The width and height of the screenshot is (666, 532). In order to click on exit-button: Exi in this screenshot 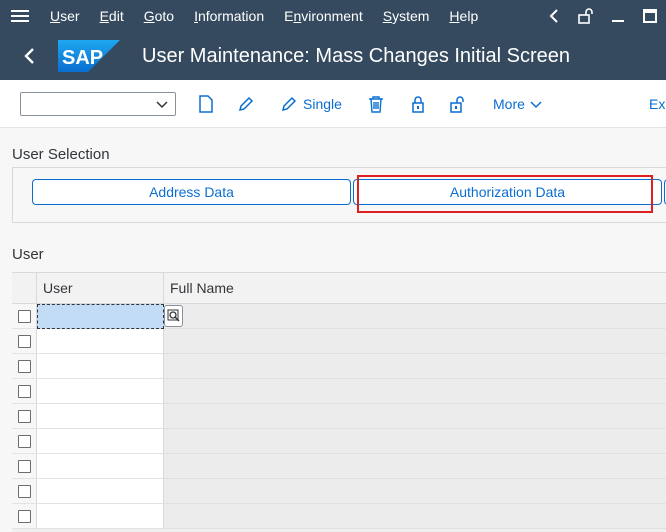, I will do `click(657, 104)`.